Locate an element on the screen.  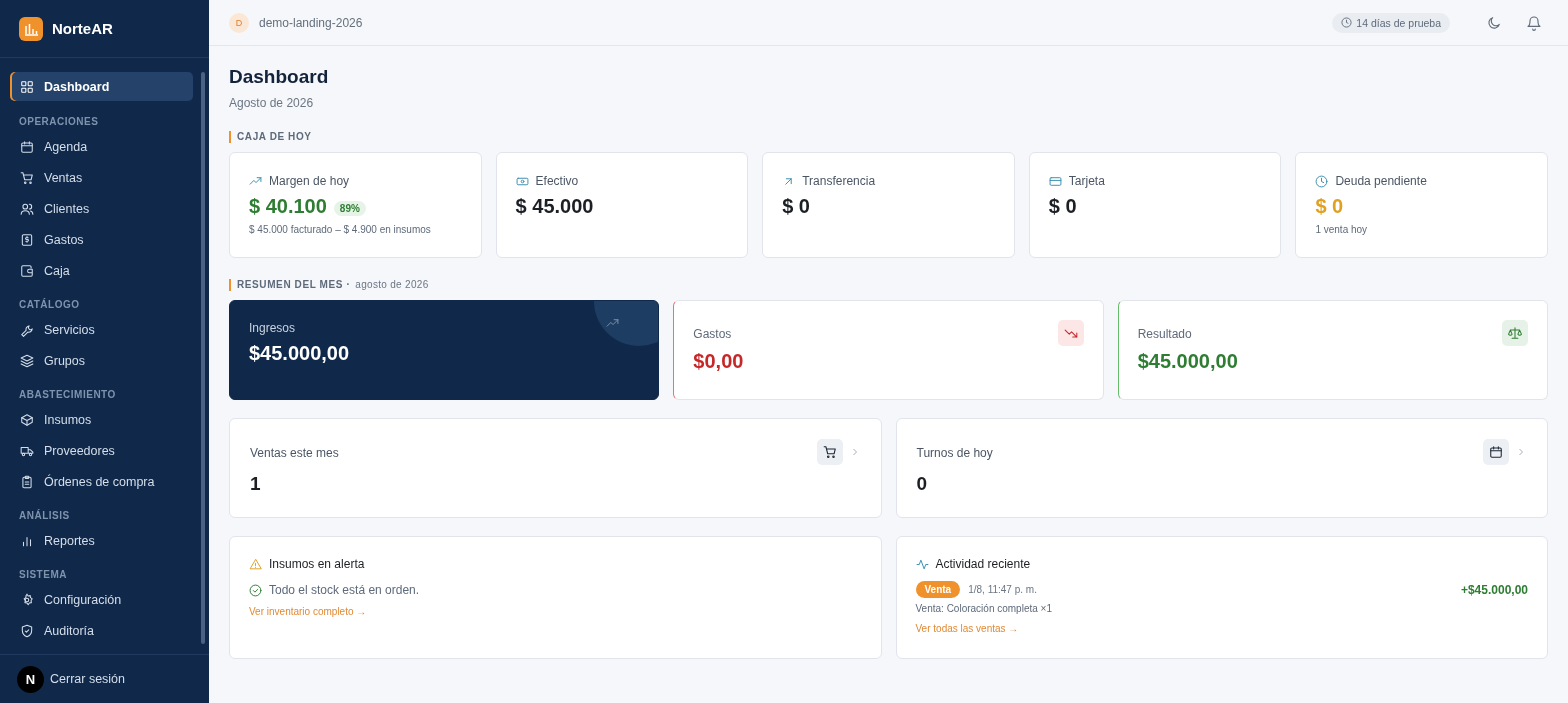
card-note: 1 venta hoy is located at coordinates (1342, 229).